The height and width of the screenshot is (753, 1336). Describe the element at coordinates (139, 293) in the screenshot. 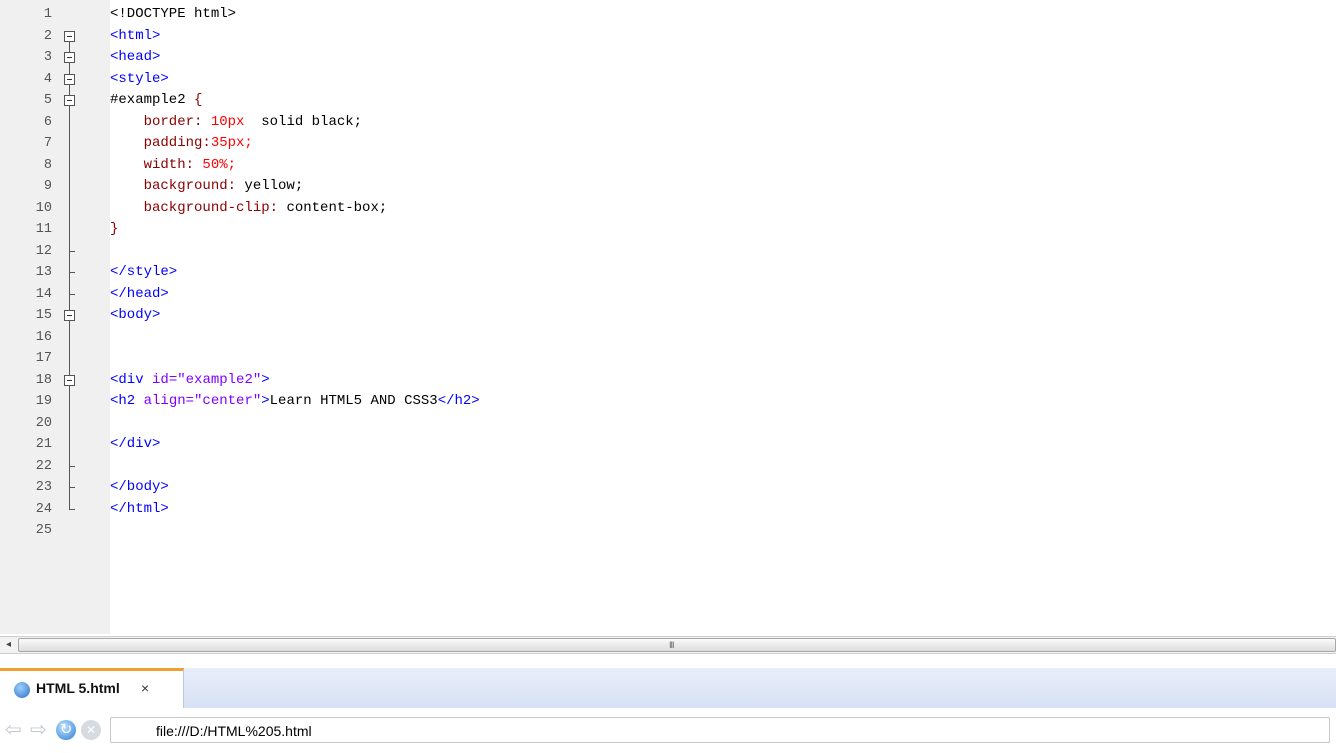

I see `code-token: </head>` at that location.